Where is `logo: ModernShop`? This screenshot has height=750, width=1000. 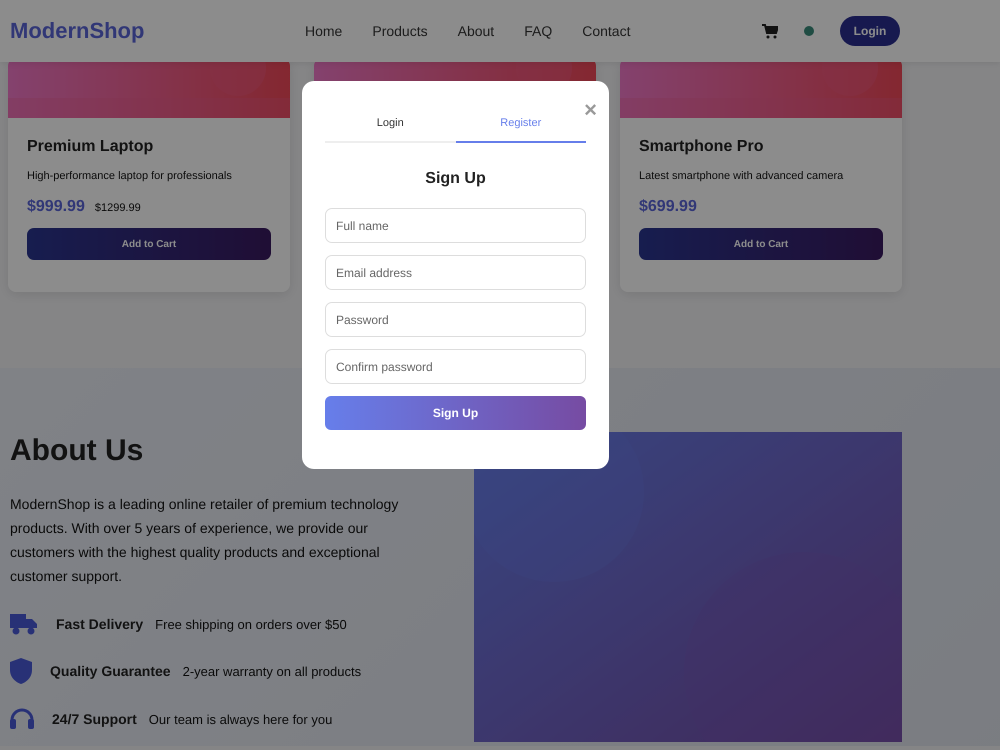 logo: ModernShop is located at coordinates (155, 31).